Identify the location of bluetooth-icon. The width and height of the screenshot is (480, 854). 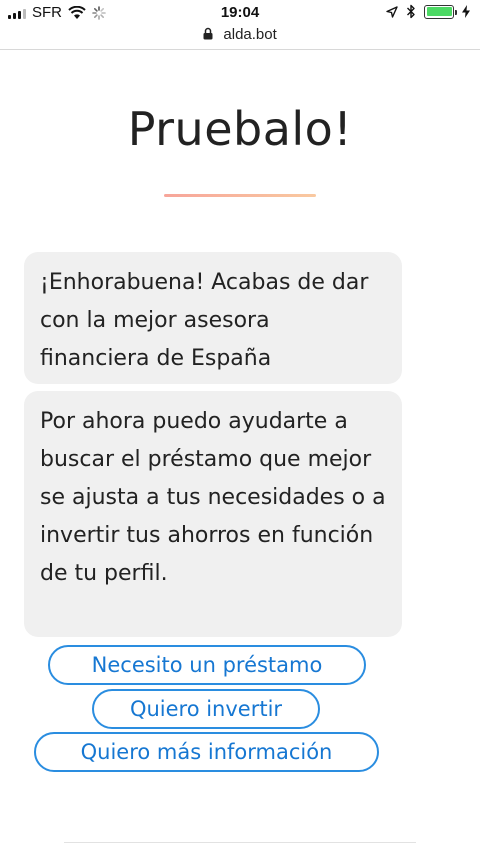
(411, 11).